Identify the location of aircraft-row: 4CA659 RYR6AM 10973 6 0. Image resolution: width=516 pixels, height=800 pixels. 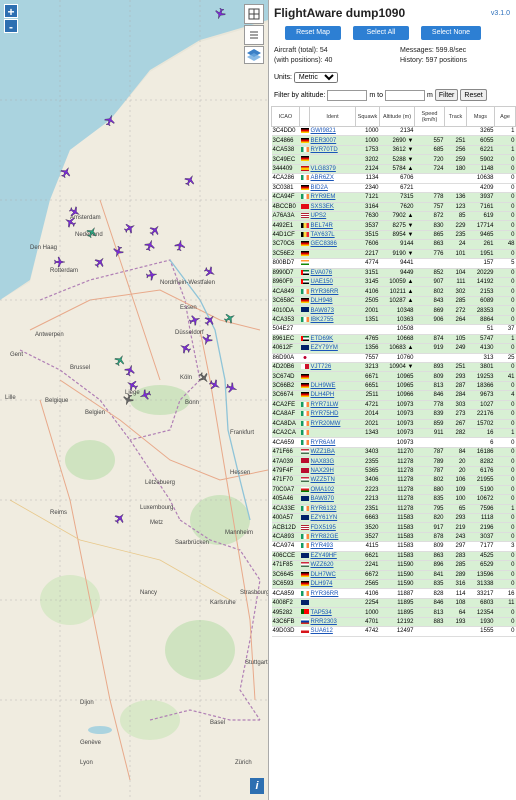
(393, 442).